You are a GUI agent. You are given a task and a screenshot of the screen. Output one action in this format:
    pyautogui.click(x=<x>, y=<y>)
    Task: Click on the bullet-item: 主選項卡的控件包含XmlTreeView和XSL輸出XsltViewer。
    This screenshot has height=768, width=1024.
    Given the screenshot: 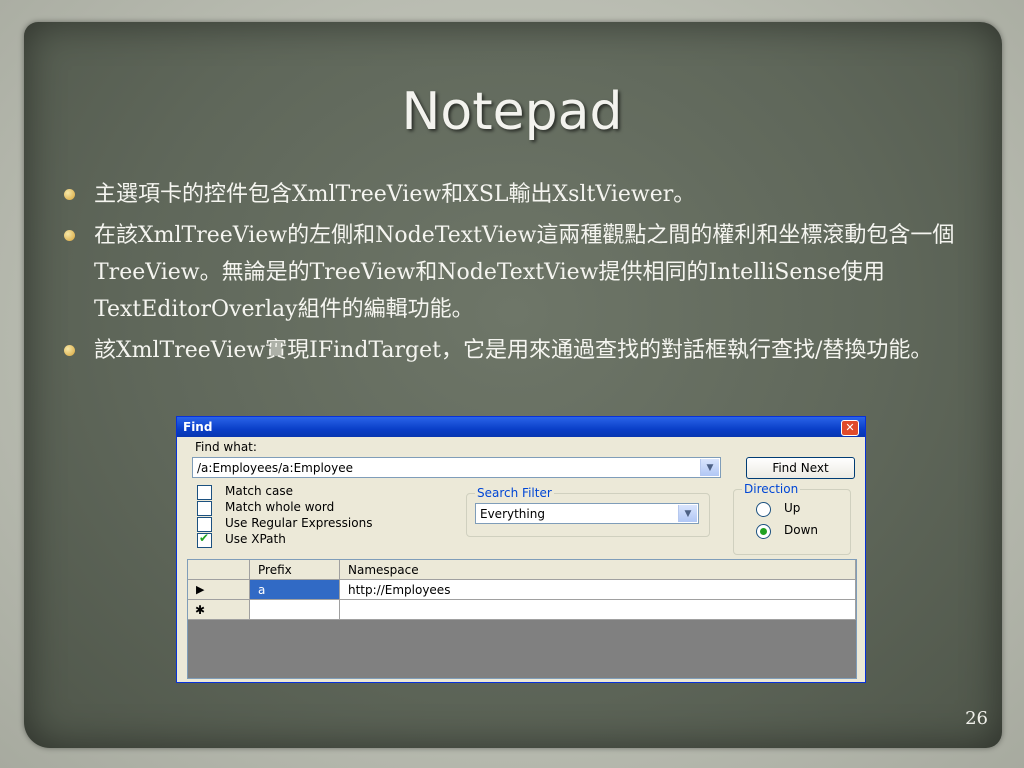 What is the action you would take?
    pyautogui.click(x=512, y=194)
    